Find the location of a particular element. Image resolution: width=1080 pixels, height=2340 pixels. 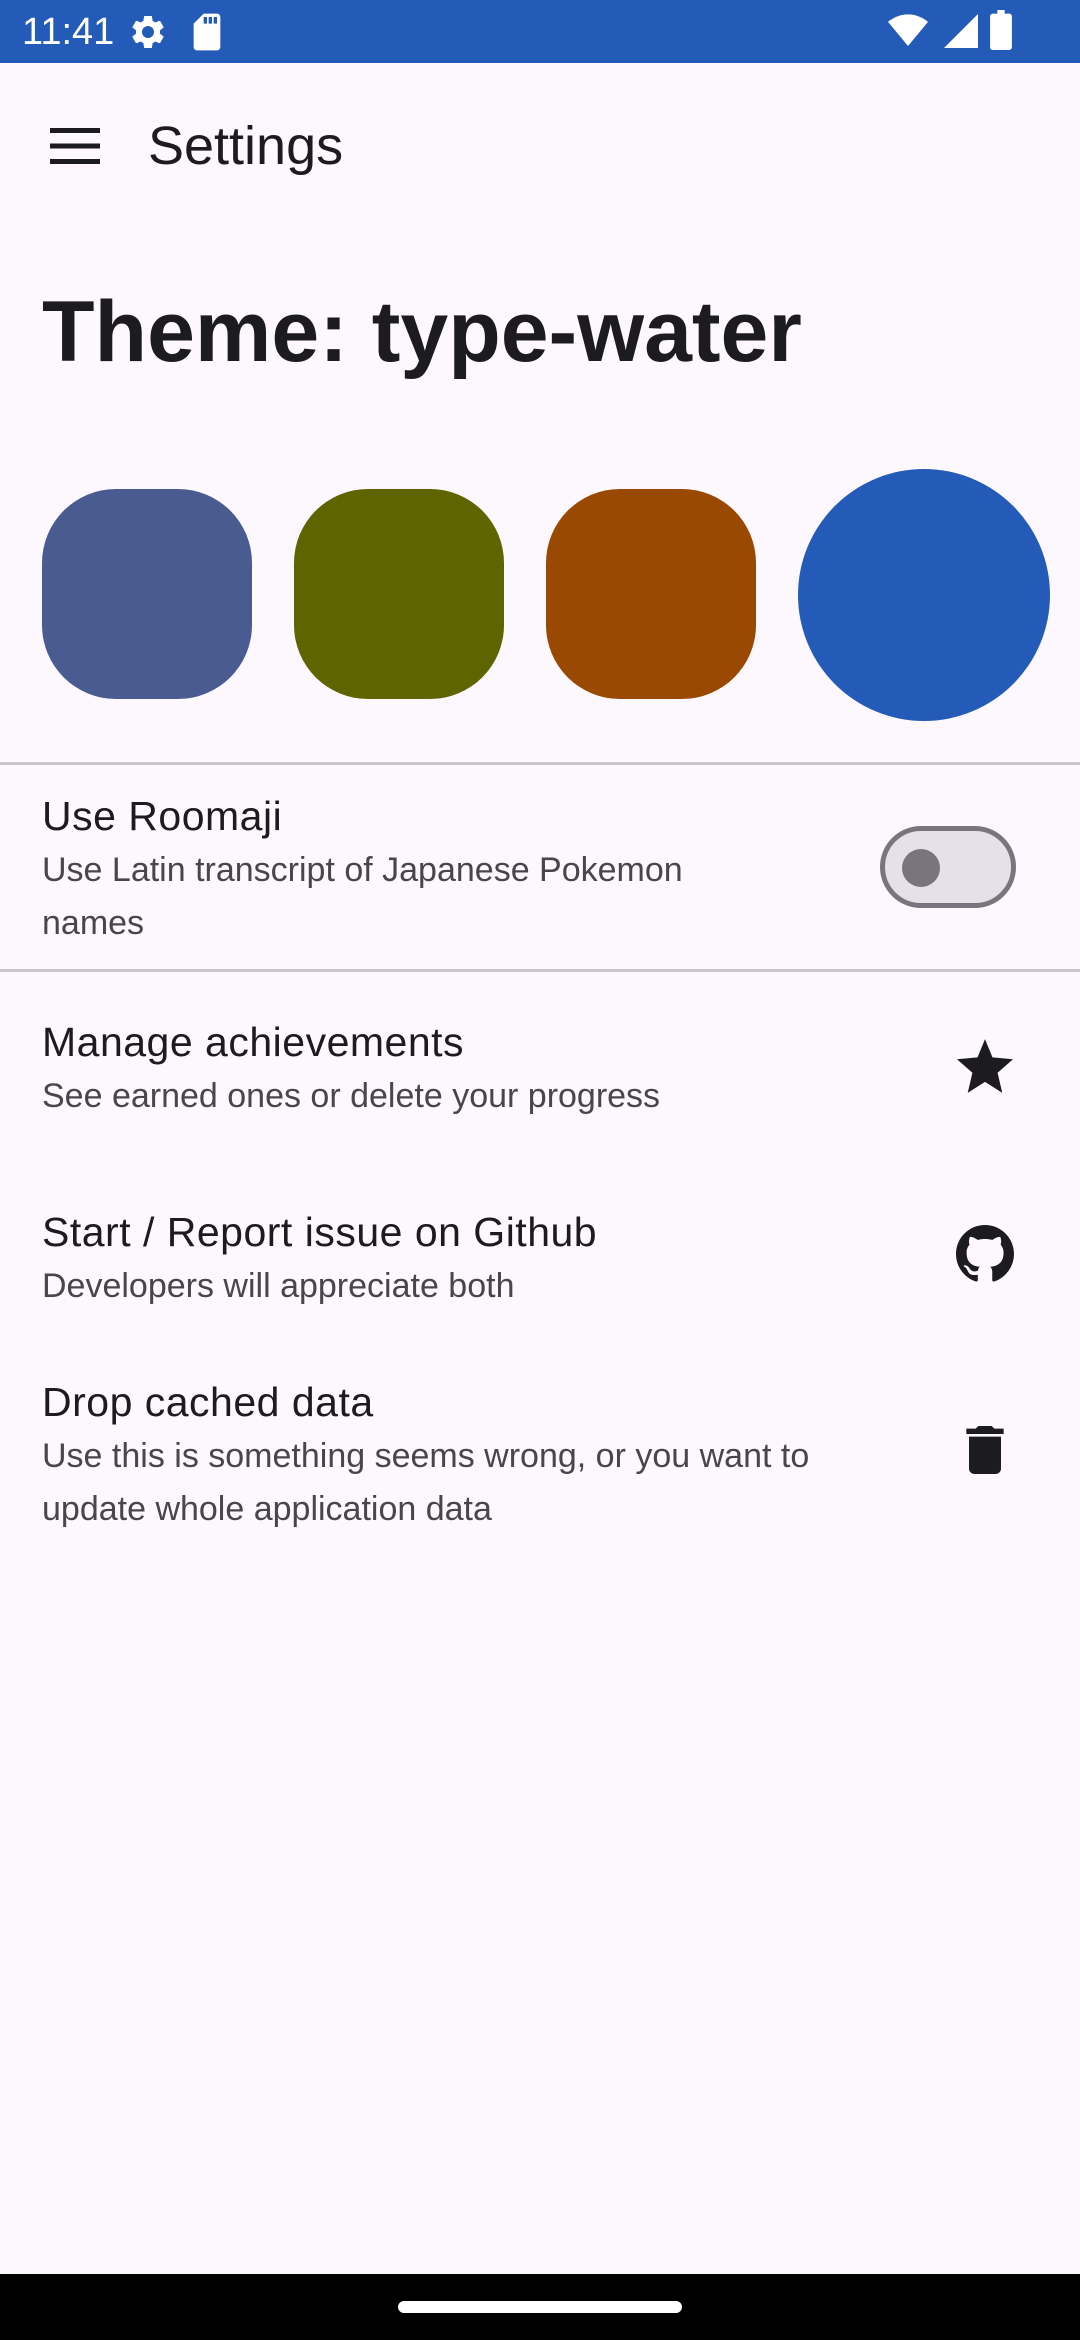

status-time: 11:41 is located at coordinates (68, 32).